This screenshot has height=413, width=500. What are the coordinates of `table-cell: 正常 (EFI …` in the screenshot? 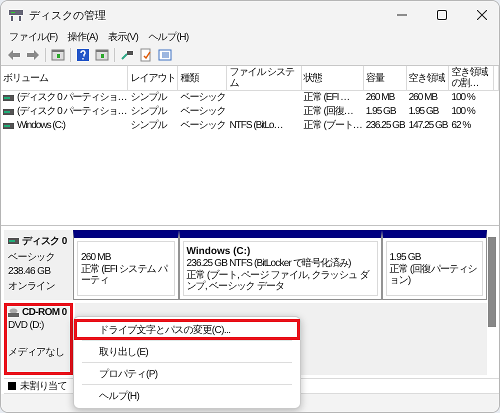 It's located at (327, 98).